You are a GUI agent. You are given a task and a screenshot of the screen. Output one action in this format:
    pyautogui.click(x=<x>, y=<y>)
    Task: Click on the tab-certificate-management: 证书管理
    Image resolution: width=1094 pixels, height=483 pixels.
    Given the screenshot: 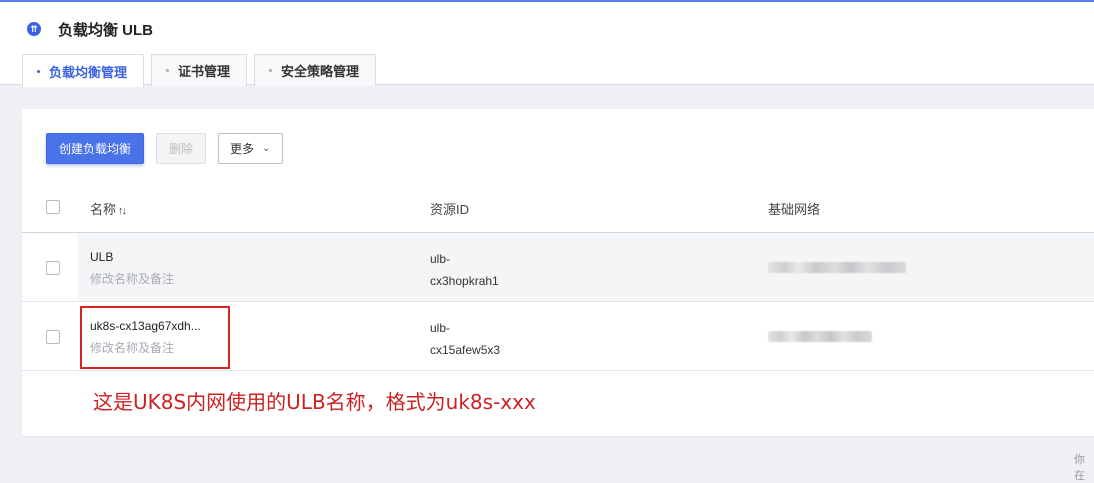 What is the action you would take?
    pyautogui.click(x=199, y=70)
    